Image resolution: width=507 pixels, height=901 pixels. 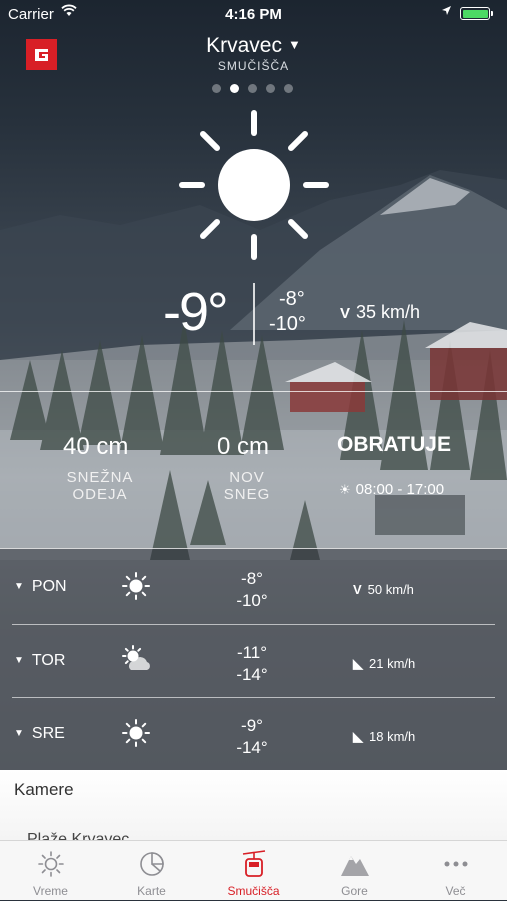 What do you see at coordinates (252, 652) in the screenshot?
I see `forecast-temp-max: -11°` at bounding box center [252, 652].